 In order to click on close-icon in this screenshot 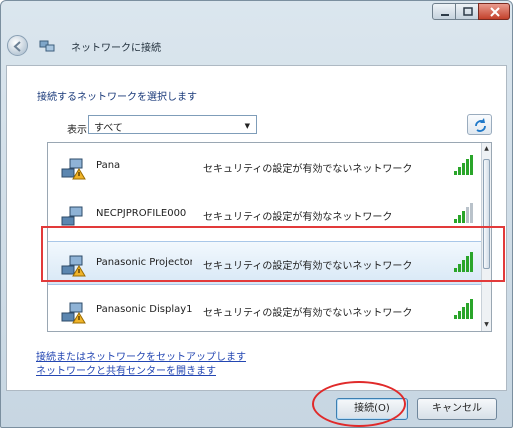, I will do `click(495, 12)`.